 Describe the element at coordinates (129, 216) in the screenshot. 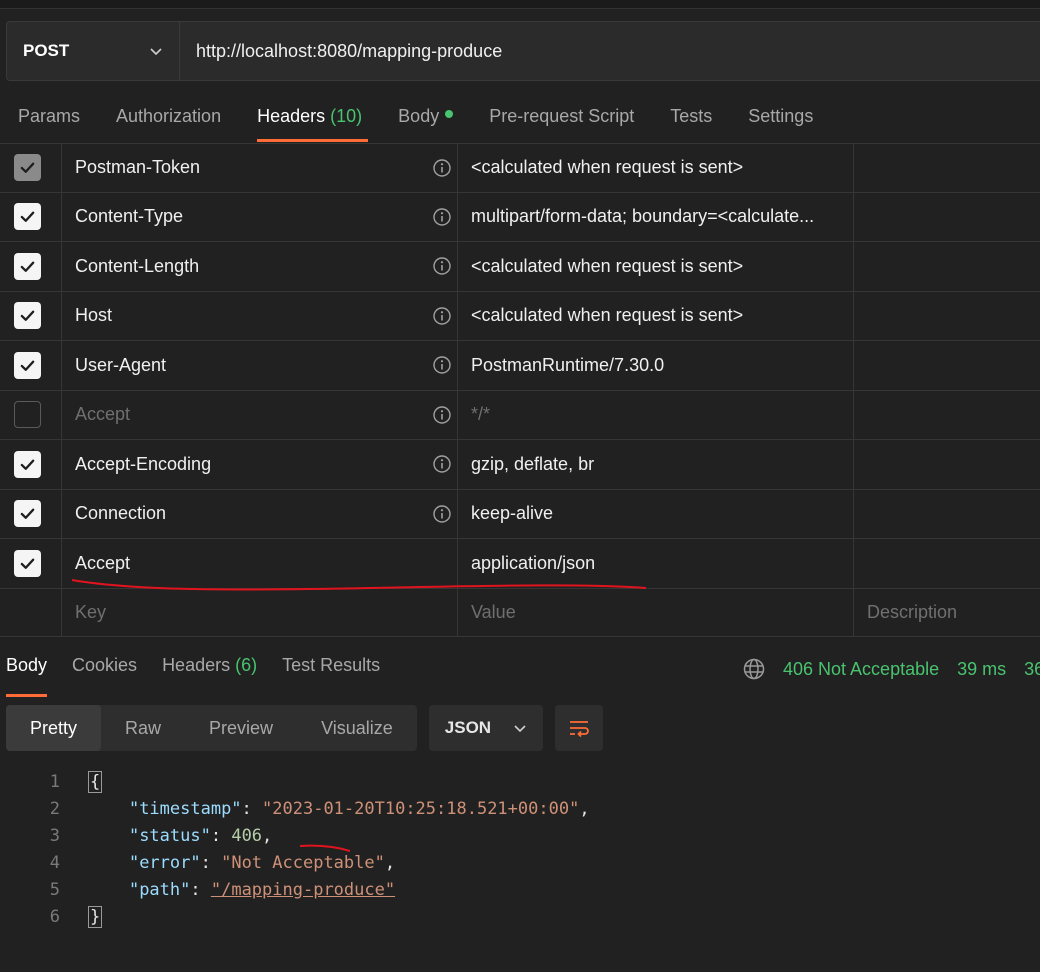

I see `header-key: Content-Type` at that location.